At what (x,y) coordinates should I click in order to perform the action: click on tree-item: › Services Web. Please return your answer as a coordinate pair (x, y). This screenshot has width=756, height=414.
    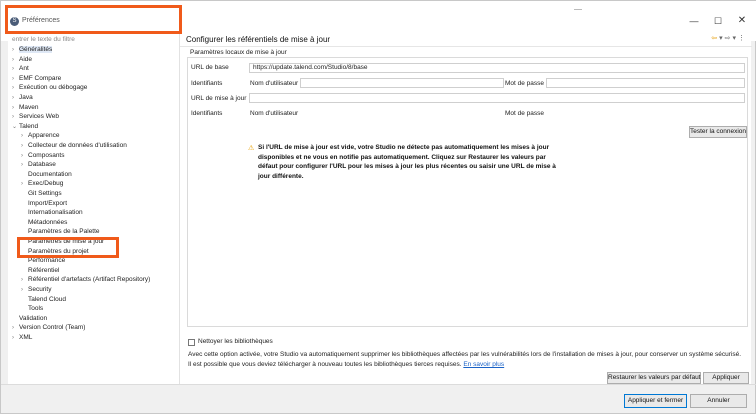
    Looking at the image, I should click on (35, 117).